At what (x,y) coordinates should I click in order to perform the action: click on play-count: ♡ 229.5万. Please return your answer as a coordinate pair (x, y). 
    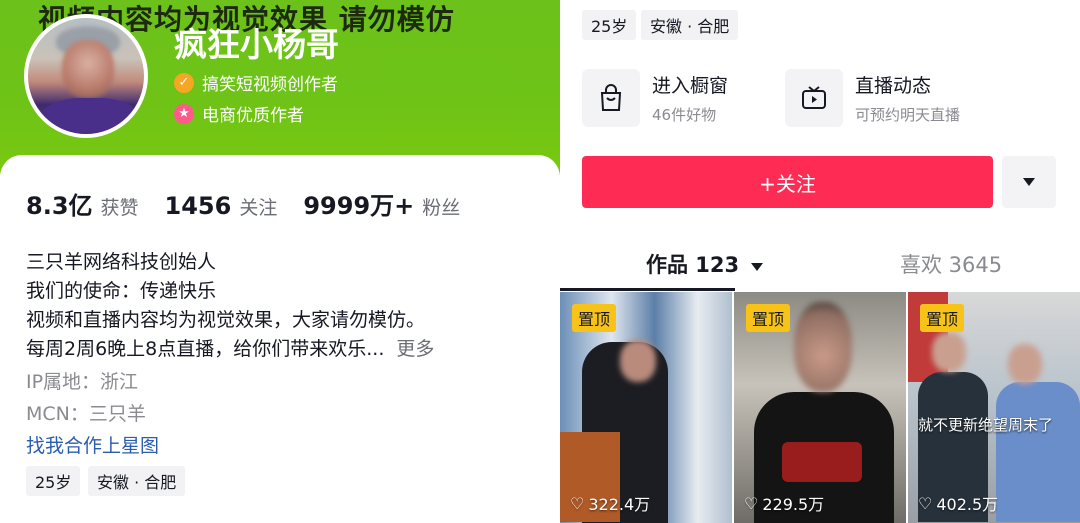
    Looking at the image, I should click on (784, 503).